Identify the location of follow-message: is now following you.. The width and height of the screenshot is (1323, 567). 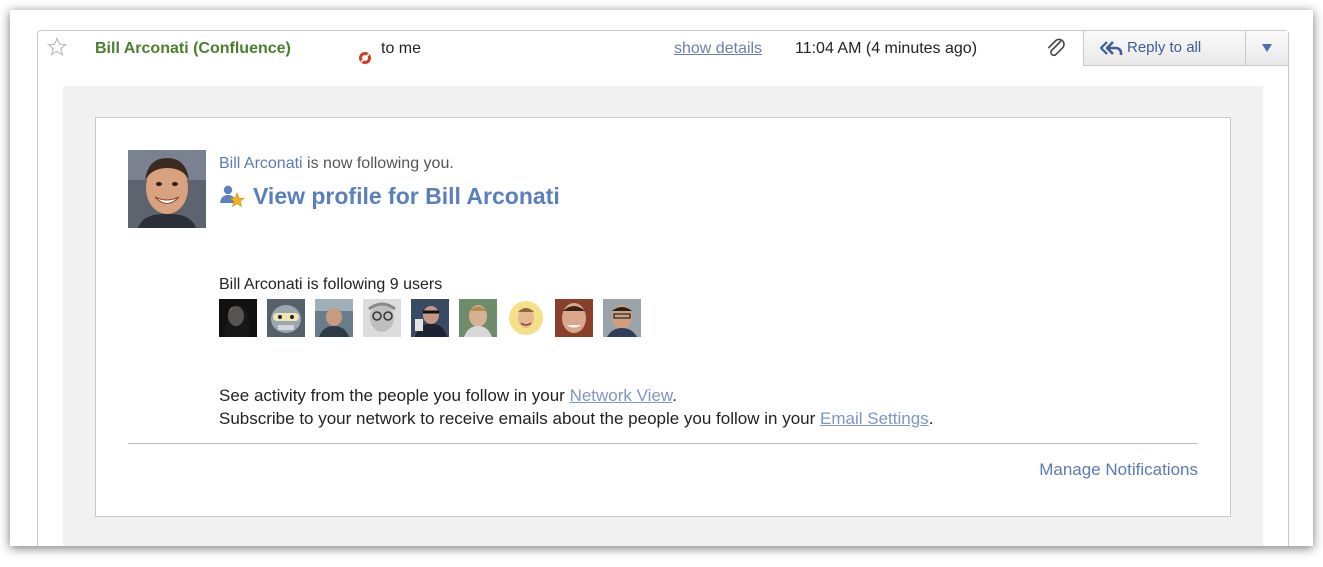
(380, 163).